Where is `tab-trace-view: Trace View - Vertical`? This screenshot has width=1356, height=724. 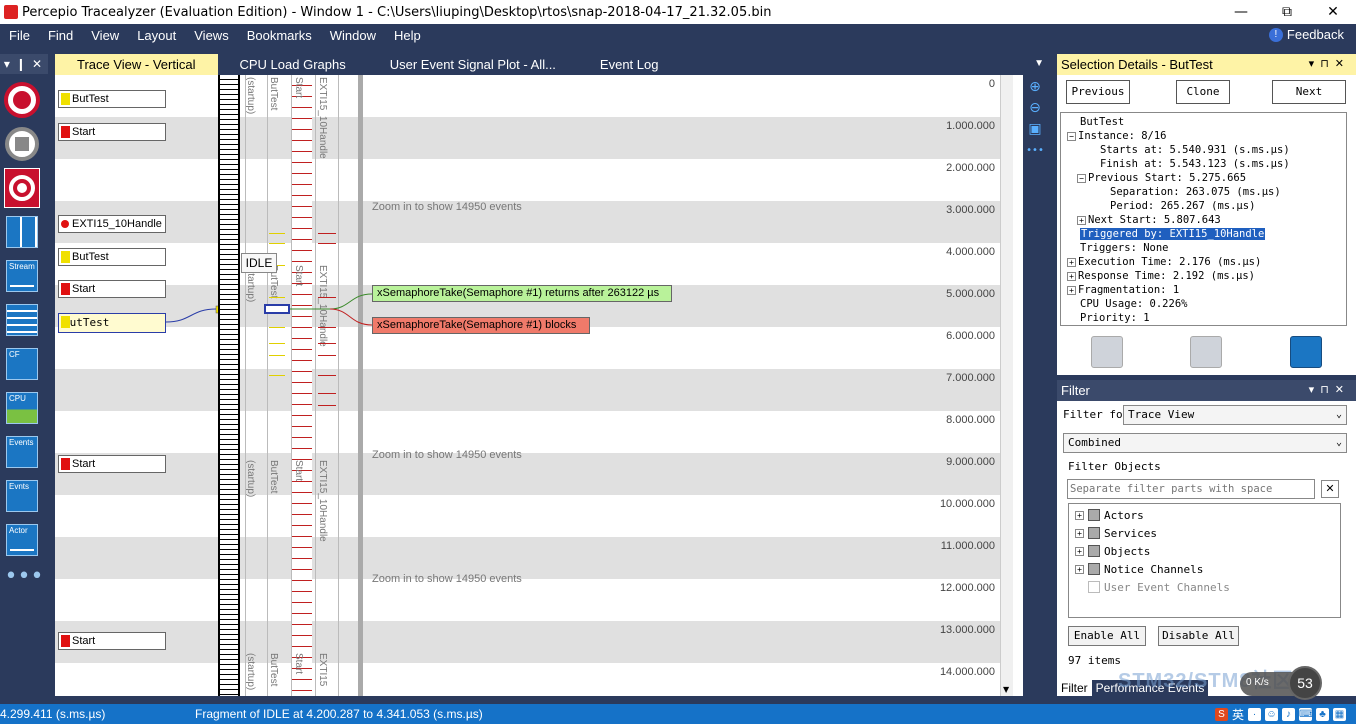
tab-trace-view: Trace View - Vertical is located at coordinates (136, 64).